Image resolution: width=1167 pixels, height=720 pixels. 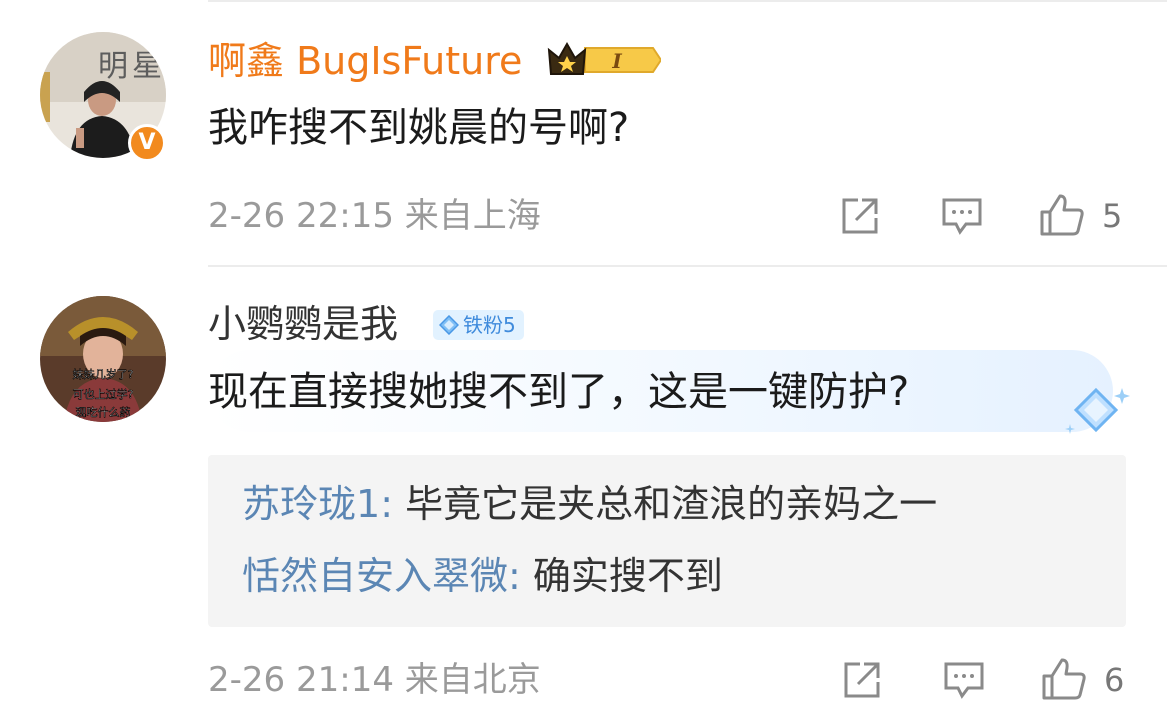 I want to click on reply-item: 苏玲珑1: 毕竟它是夹总和渣浪的亲妈之一, so click(x=589, y=504).